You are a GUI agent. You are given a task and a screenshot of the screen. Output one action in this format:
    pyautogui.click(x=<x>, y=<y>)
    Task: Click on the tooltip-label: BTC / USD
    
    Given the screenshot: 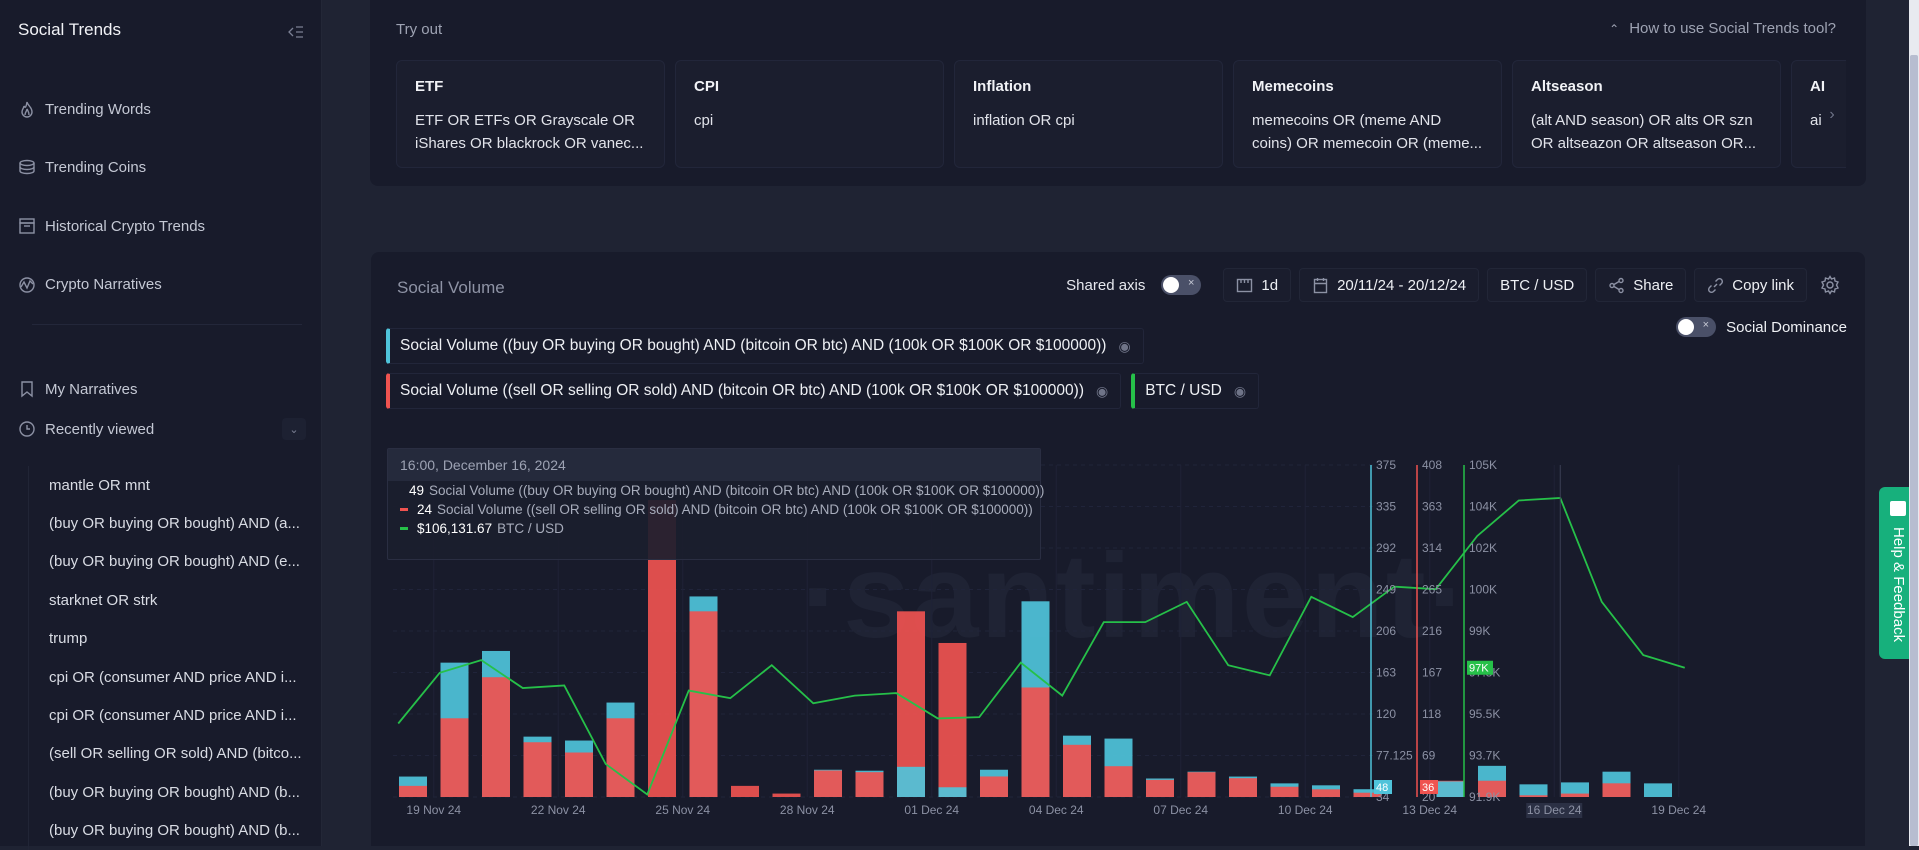 What is the action you would take?
    pyautogui.click(x=530, y=528)
    